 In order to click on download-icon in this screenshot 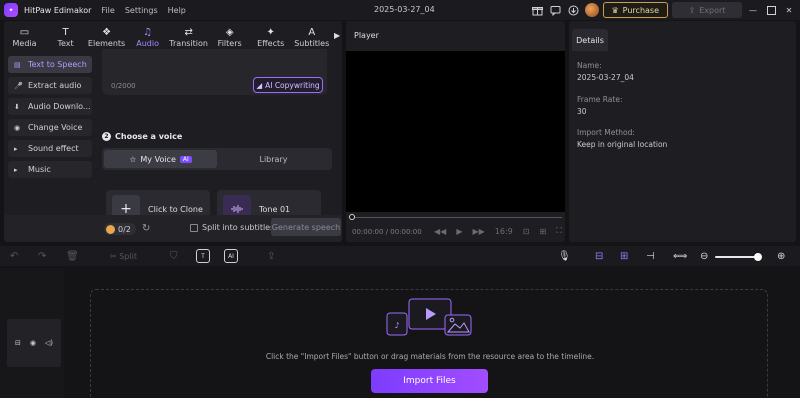, I will do `click(574, 10)`.